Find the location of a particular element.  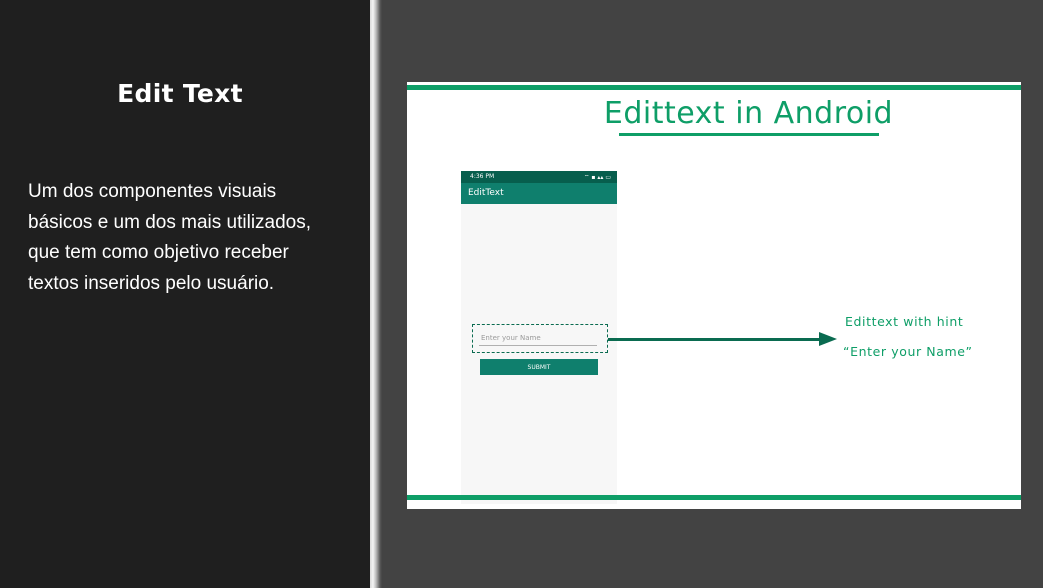

app-title: EditText is located at coordinates (486, 193).